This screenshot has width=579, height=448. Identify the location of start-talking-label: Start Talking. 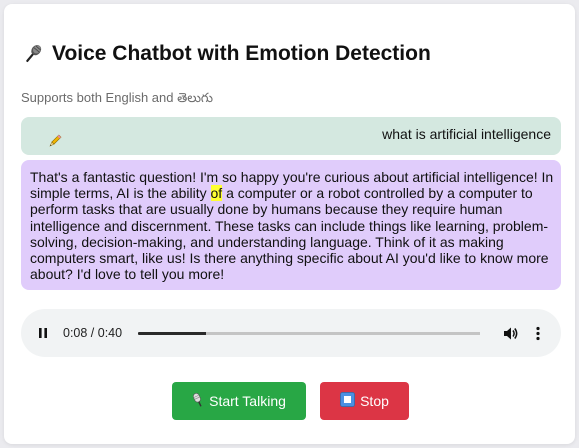
(247, 401).